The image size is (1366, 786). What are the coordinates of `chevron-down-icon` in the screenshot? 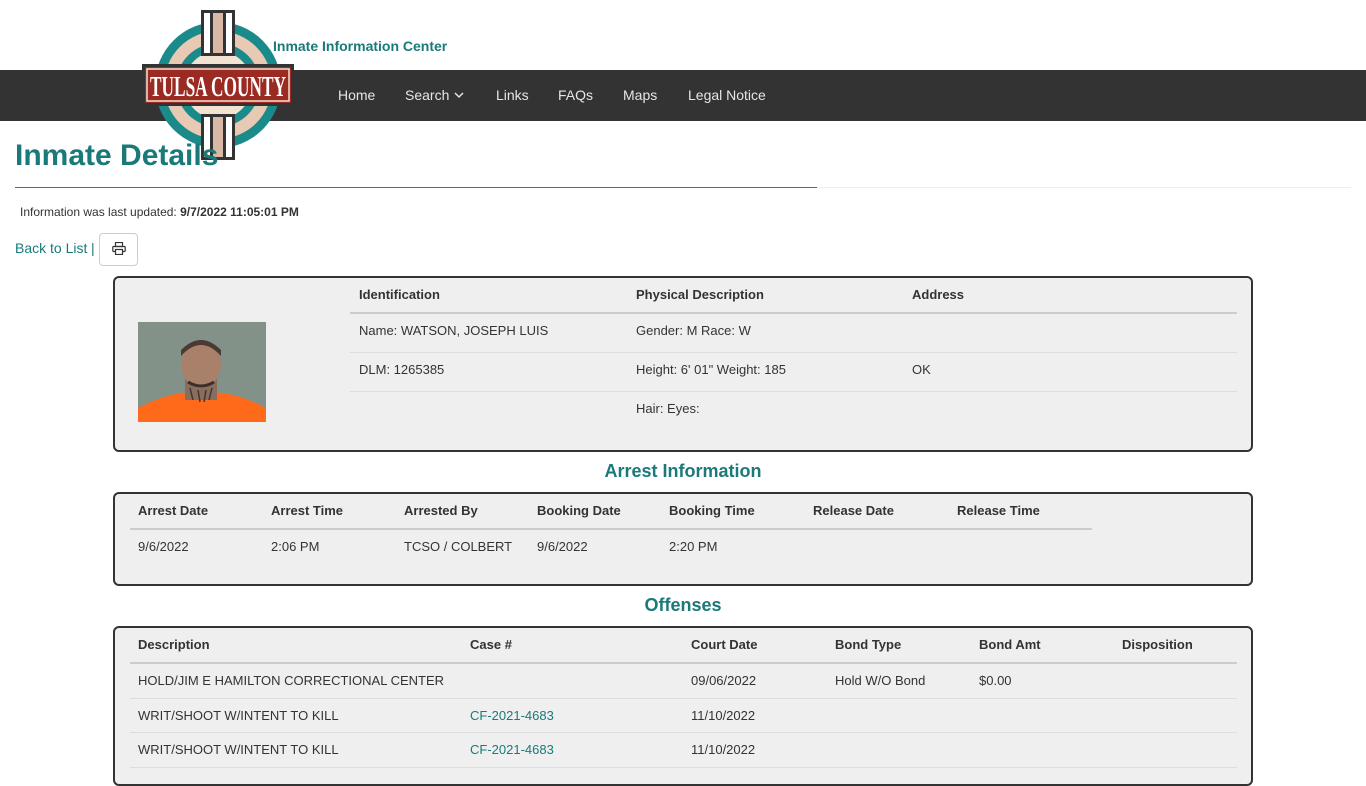 It's located at (459, 96).